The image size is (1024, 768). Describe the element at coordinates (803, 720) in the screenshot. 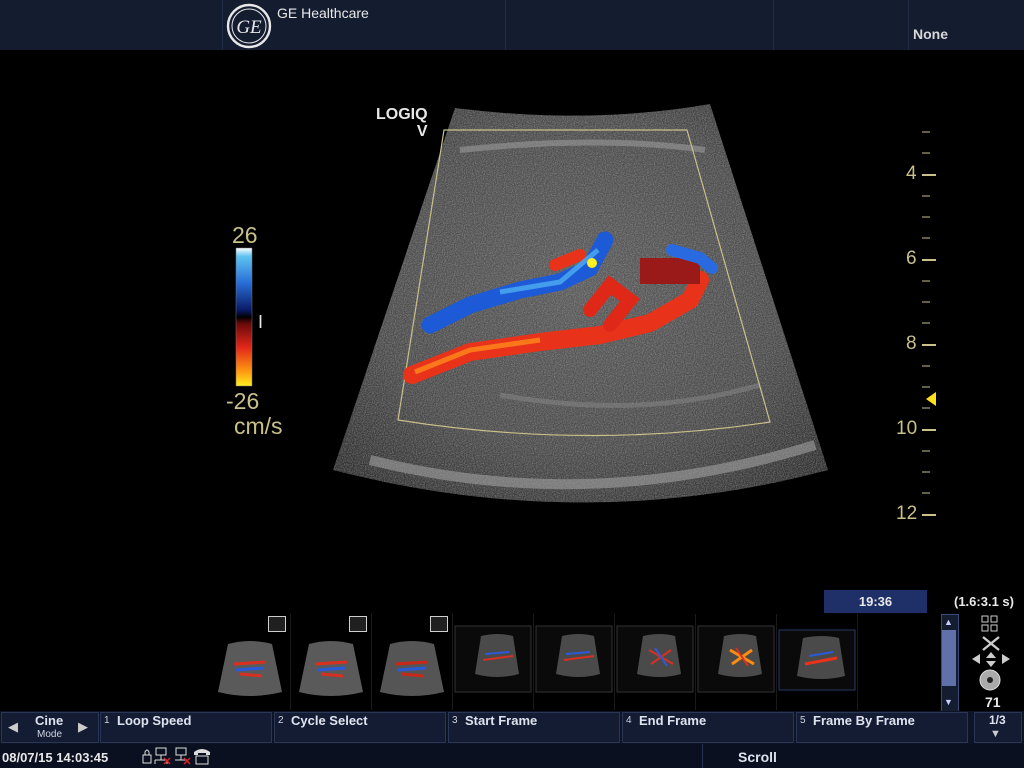

I see `softkey-5-number: 5` at that location.